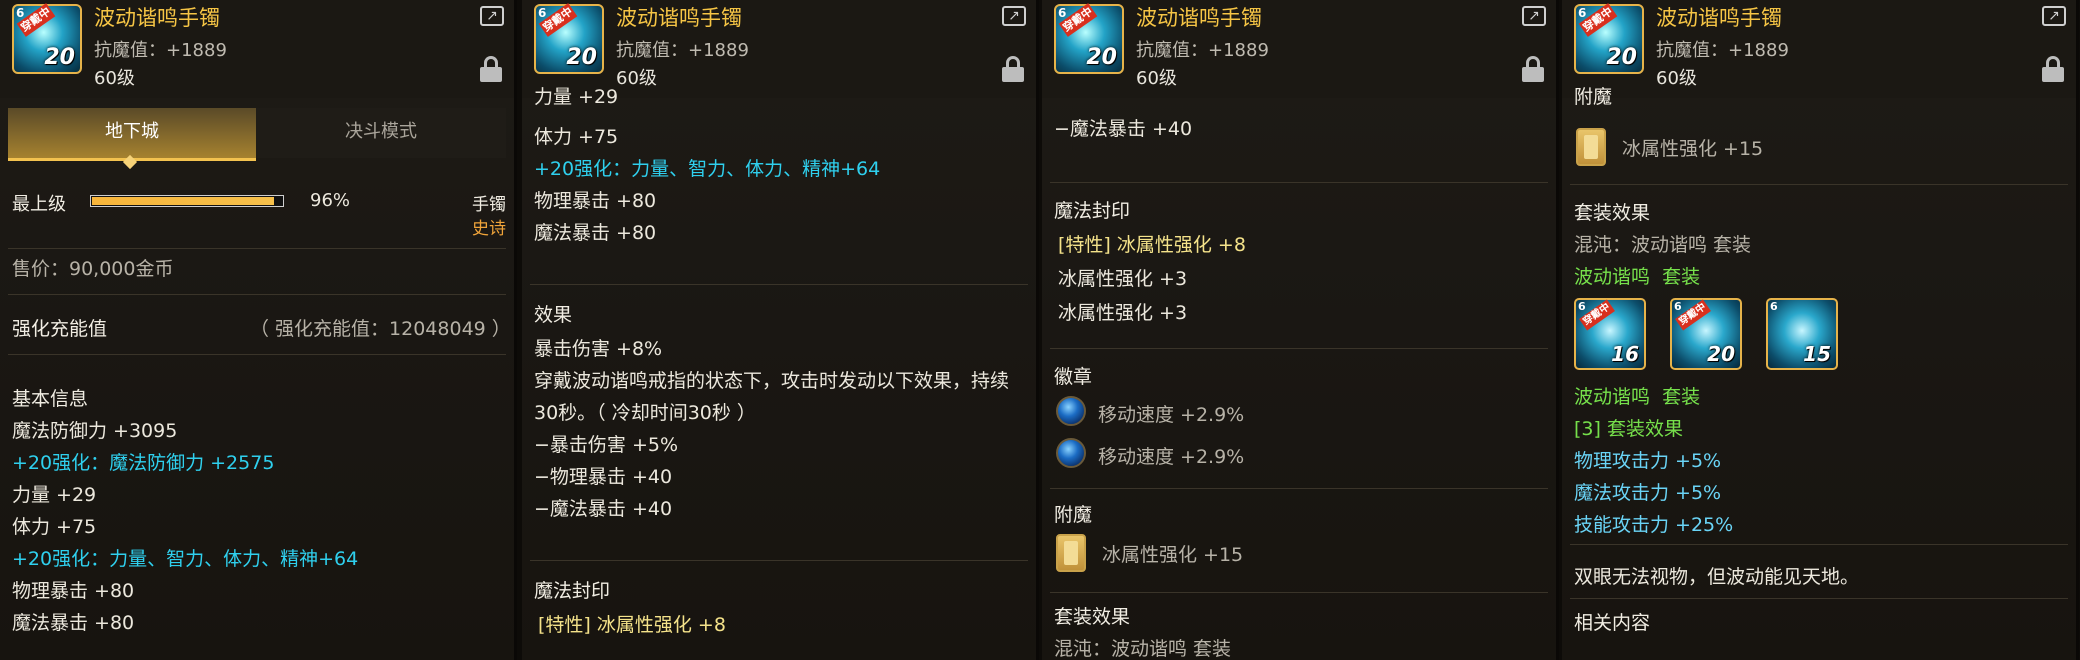 The image size is (2080, 660). Describe the element at coordinates (1628, 429) in the screenshot. I see `set-bonus-title: [3] 套装效果` at that location.